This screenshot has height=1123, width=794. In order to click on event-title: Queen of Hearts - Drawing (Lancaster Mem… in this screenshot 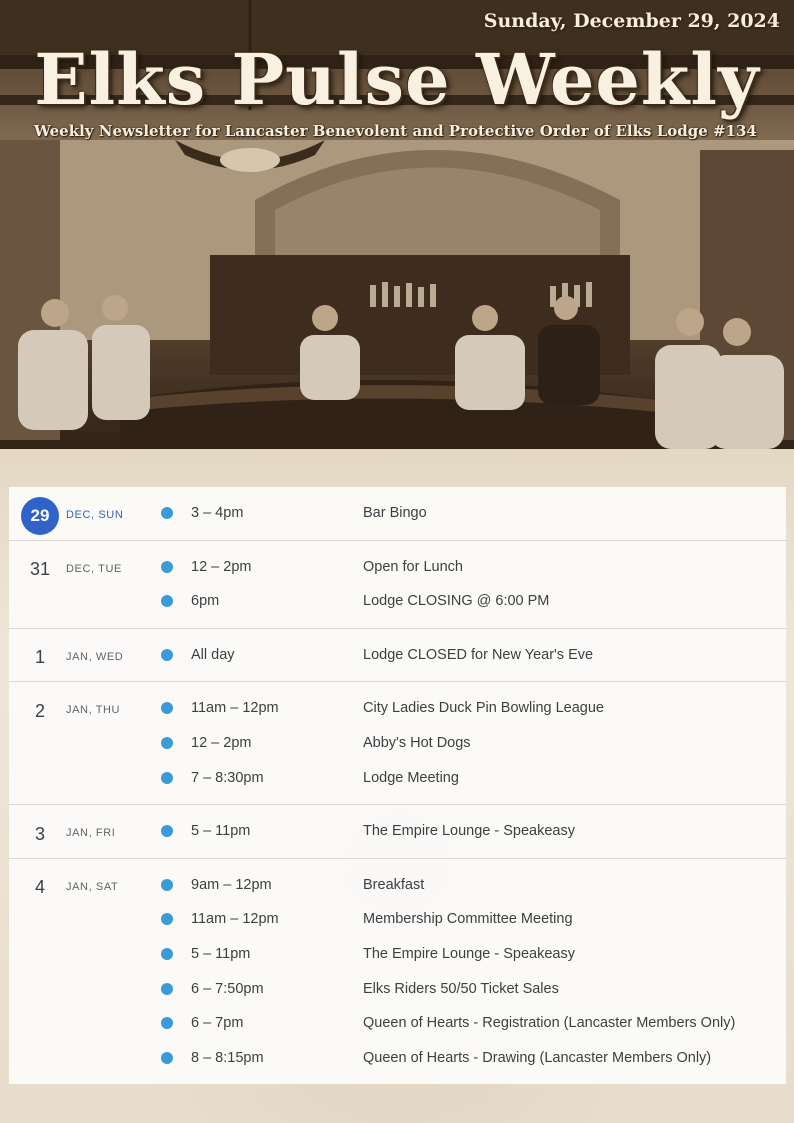, I will do `click(537, 1057)`.